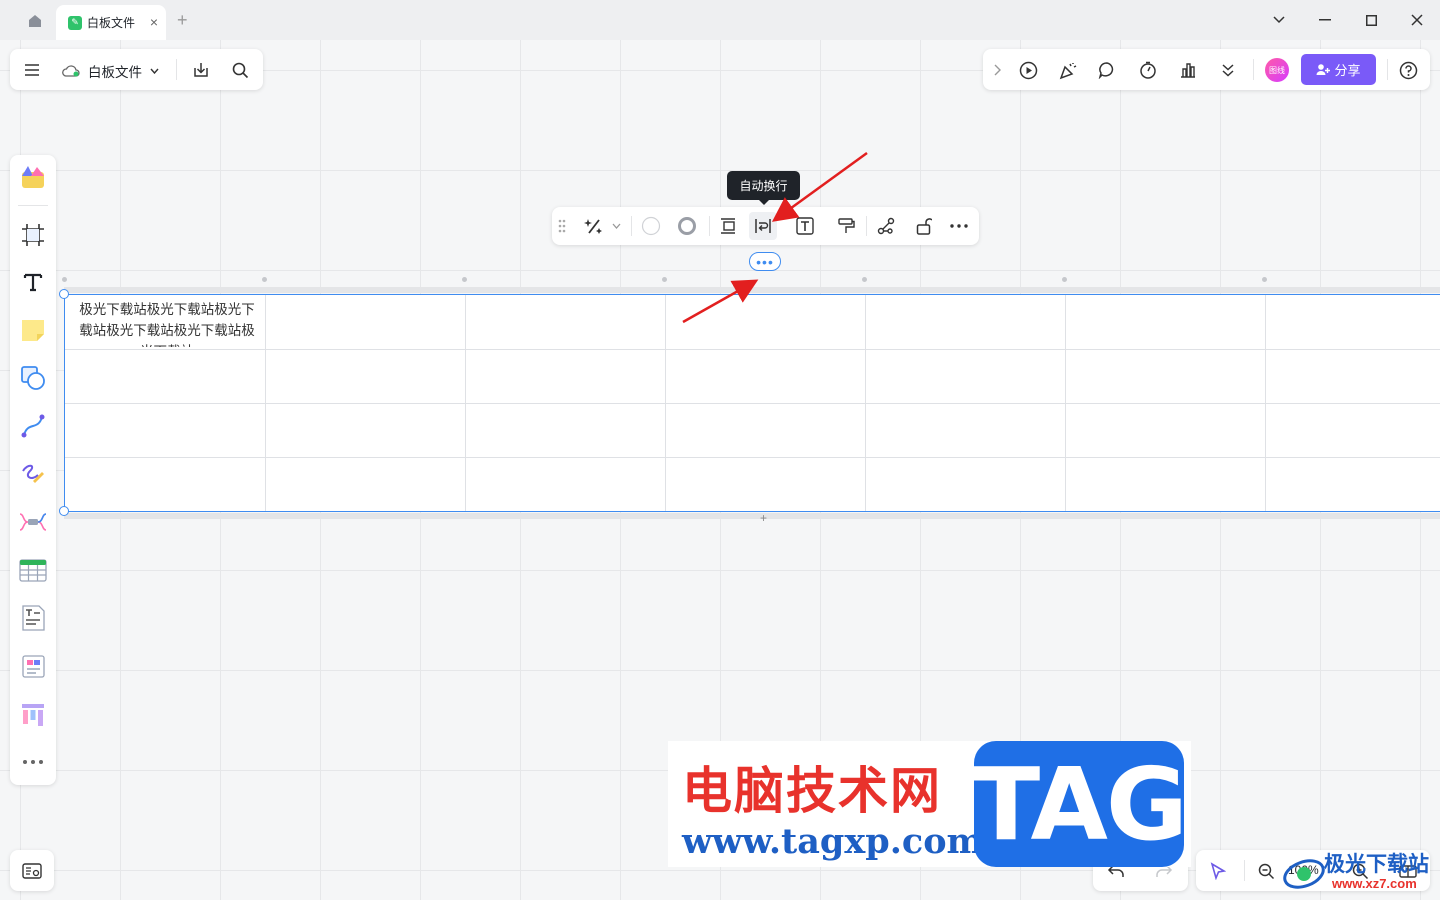  What do you see at coordinates (1068, 70) in the screenshot?
I see `celebrate-icon` at bounding box center [1068, 70].